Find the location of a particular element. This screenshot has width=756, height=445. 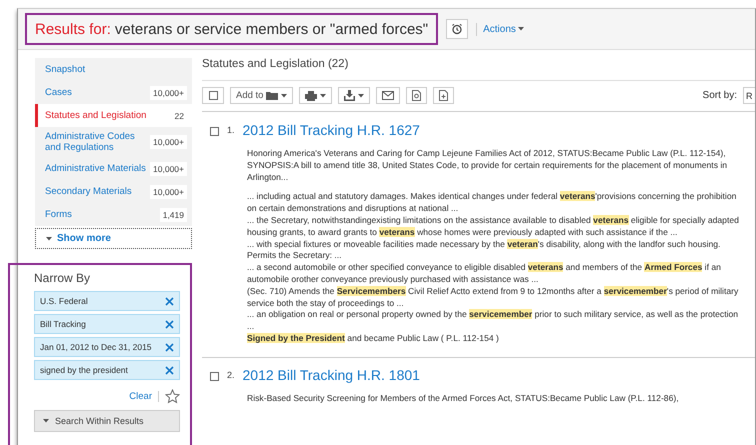

category-item: Administrative Codes and Regulations 10,000+ is located at coordinates (113, 142).